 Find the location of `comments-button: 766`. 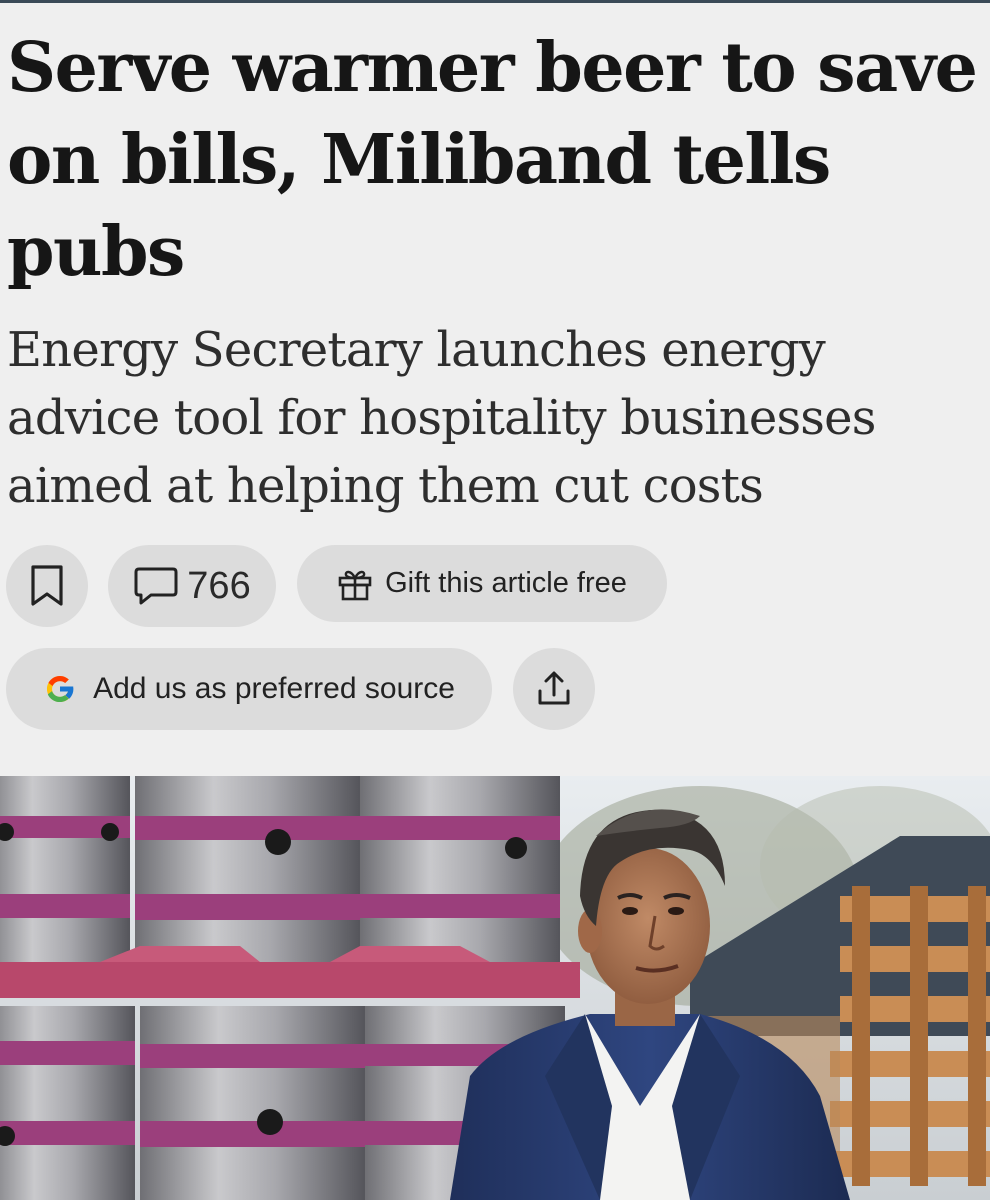

comments-button: 766 is located at coordinates (192, 586).